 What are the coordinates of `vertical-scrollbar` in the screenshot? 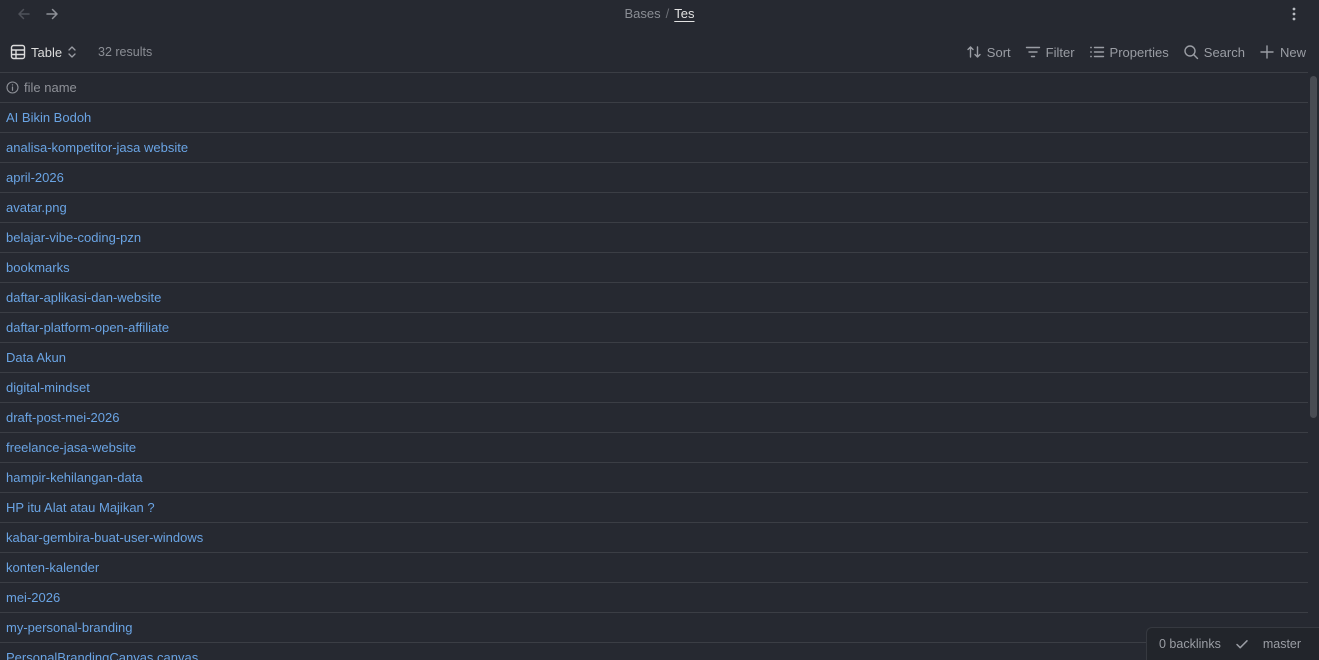 It's located at (1313, 247).